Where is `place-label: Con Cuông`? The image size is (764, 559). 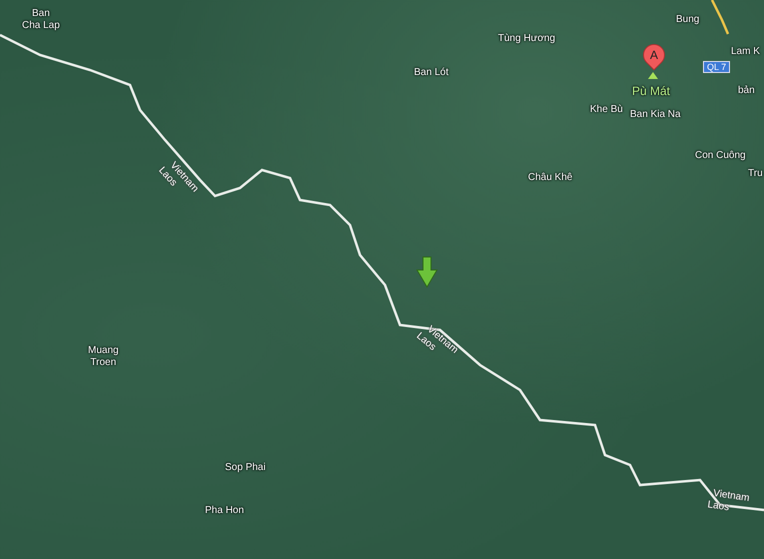 place-label: Con Cuông is located at coordinates (720, 156).